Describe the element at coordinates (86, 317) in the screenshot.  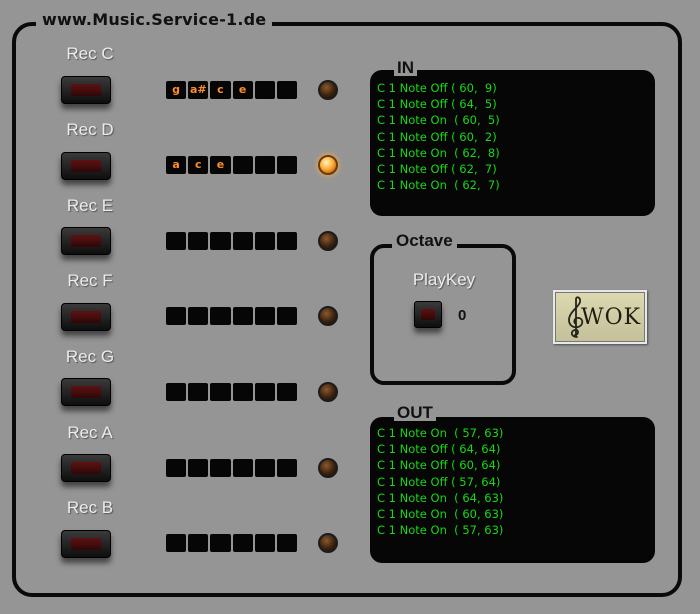
I see `rec-f-button` at that location.